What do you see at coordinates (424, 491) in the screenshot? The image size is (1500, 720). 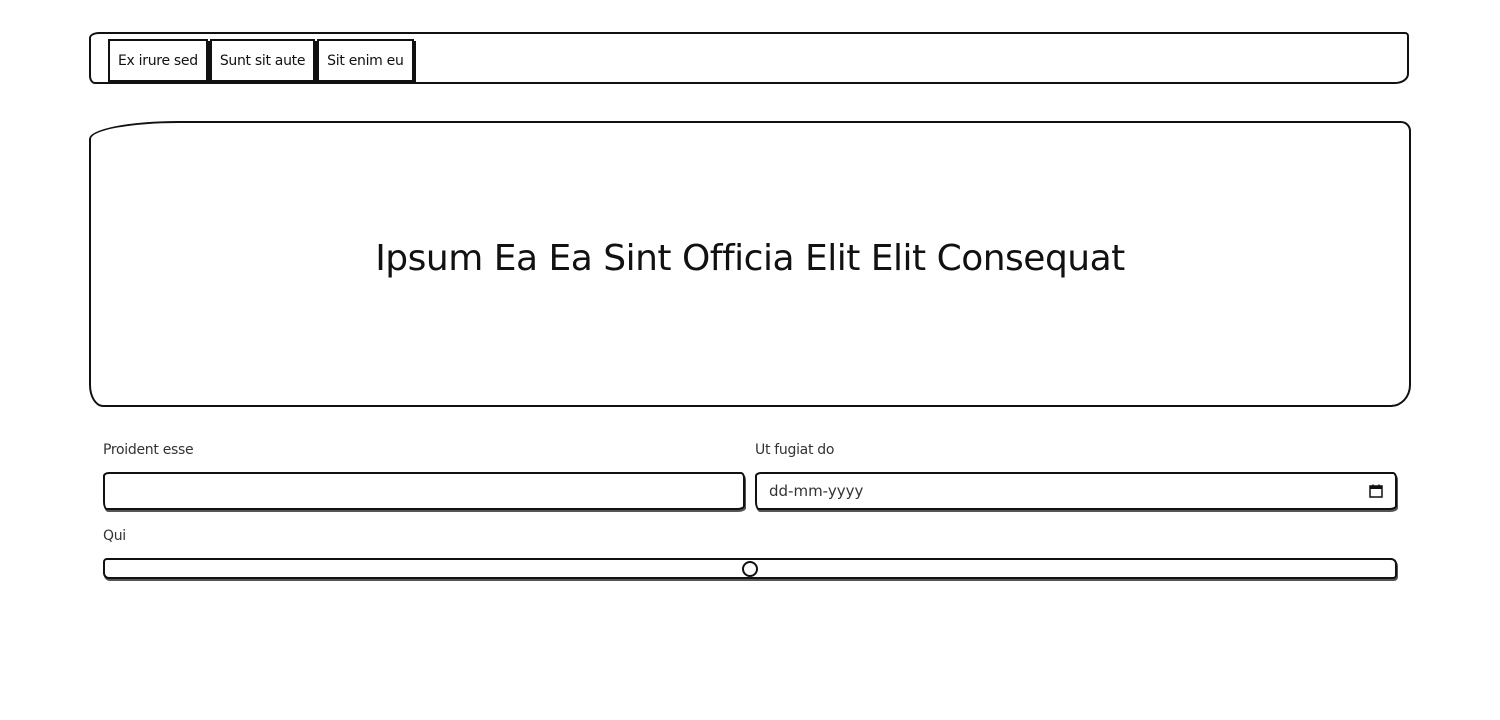 I see `proident-esse-input` at bounding box center [424, 491].